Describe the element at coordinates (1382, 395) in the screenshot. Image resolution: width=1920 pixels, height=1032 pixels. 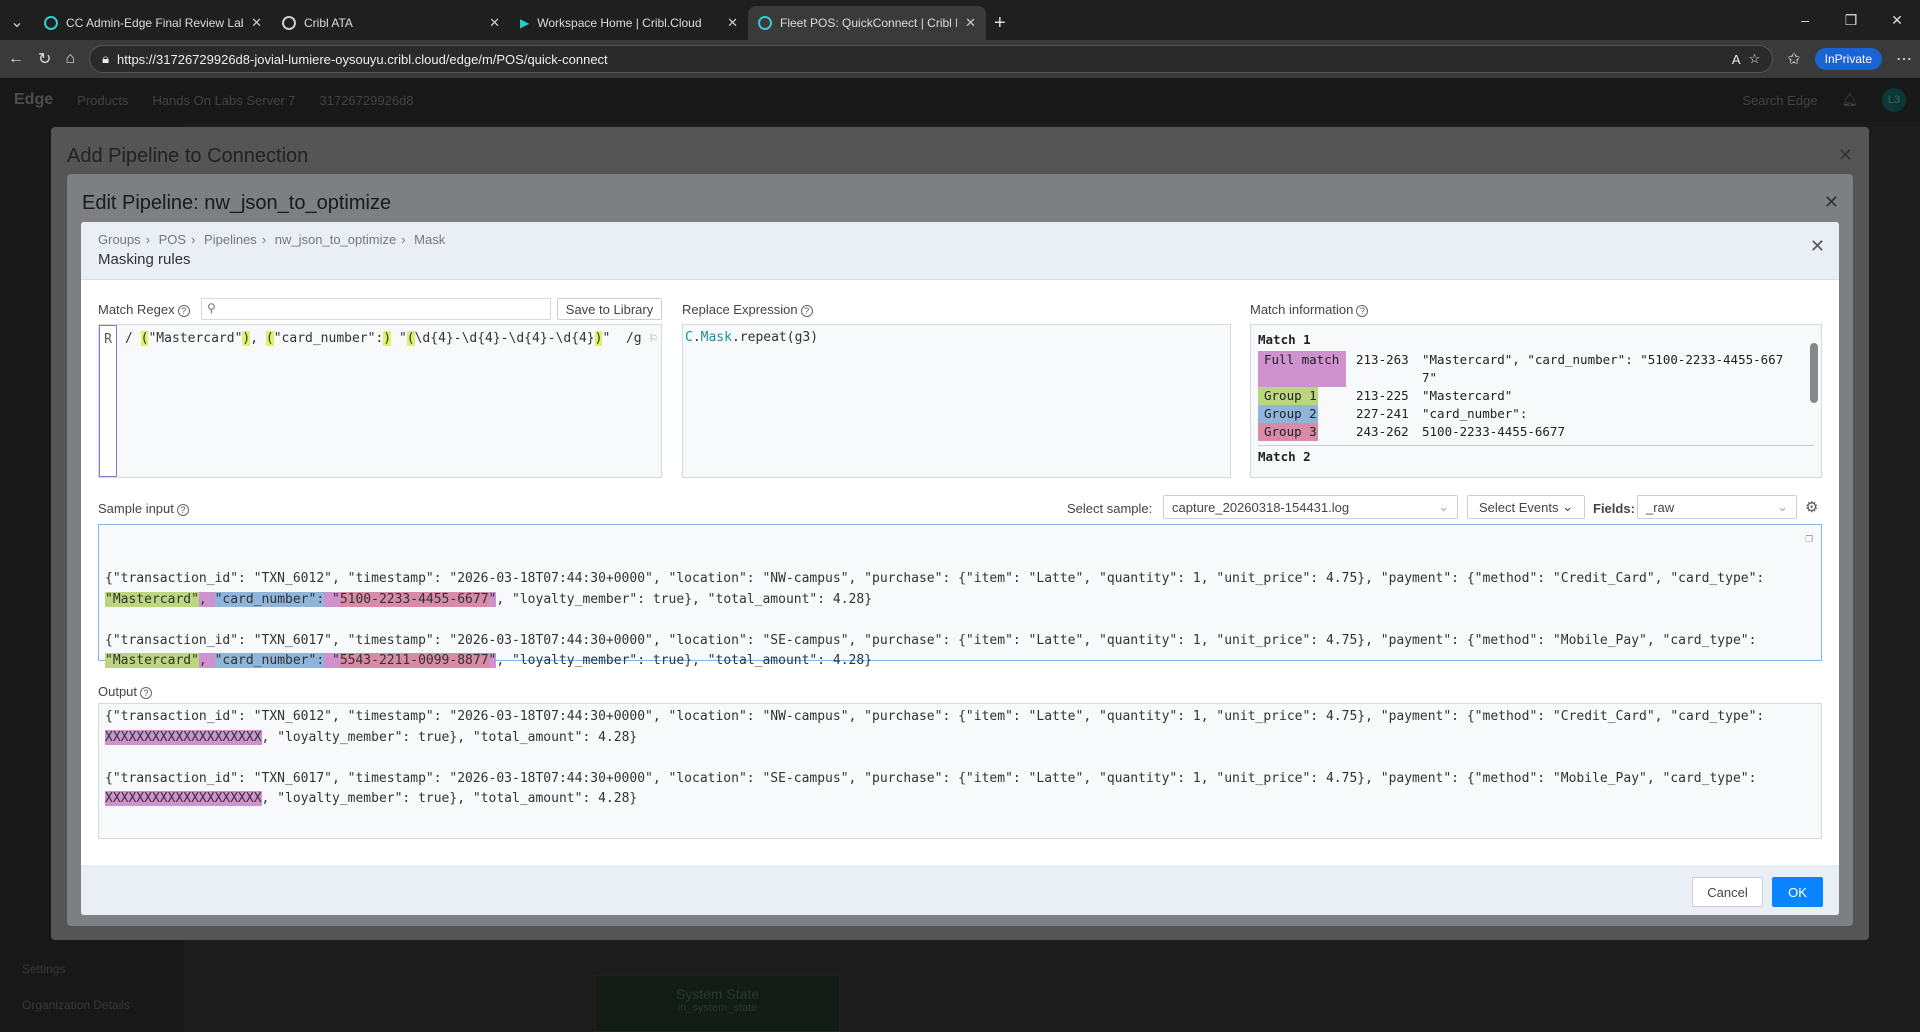
I see `match-range: 213-225` at that location.